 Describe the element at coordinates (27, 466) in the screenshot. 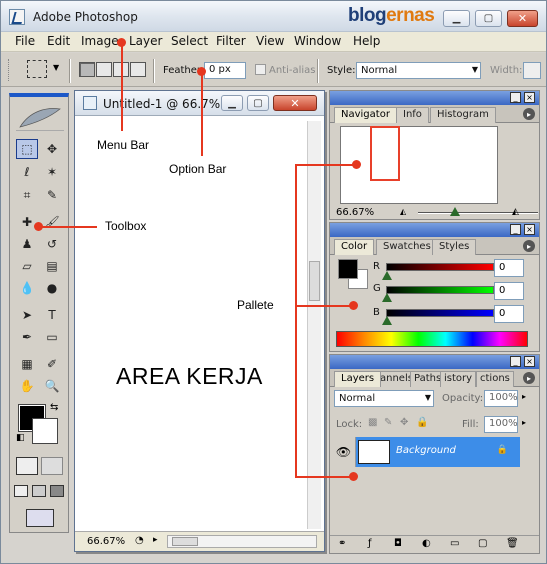

I see `standard-mode-button` at that location.